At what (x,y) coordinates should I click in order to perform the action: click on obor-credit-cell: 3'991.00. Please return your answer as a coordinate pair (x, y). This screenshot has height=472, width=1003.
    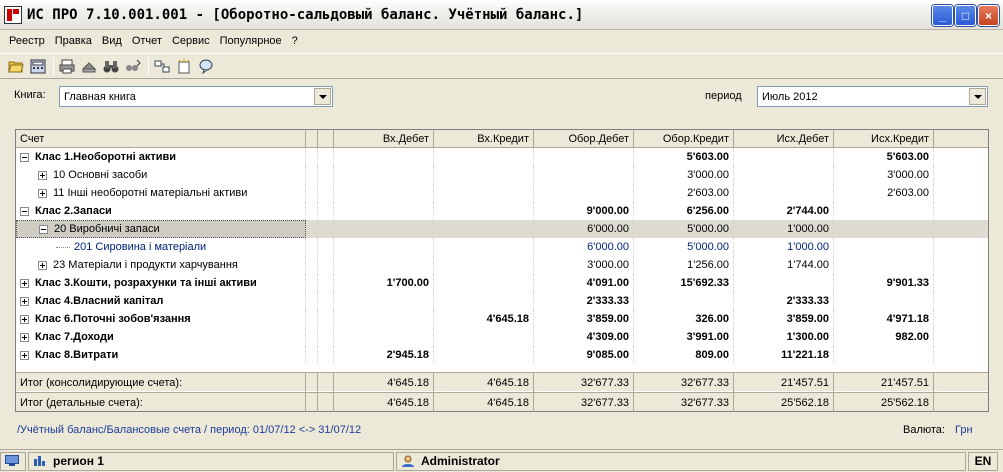
    Looking at the image, I should click on (684, 337).